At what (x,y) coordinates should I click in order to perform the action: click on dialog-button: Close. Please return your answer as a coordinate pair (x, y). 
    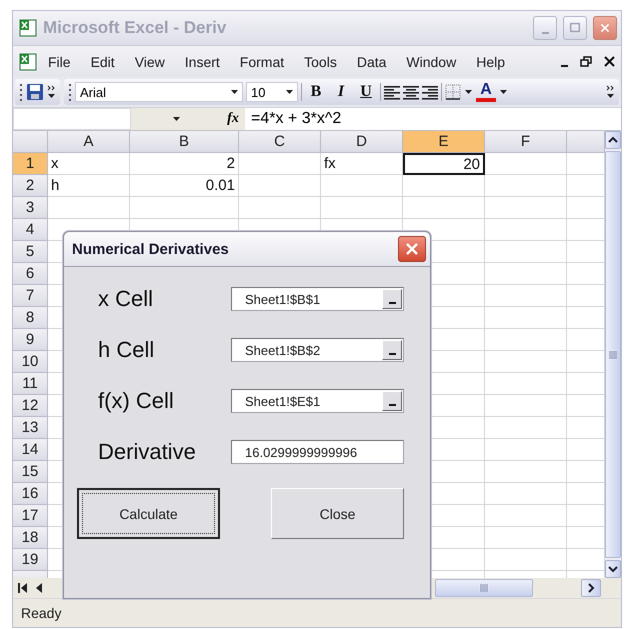
    Looking at the image, I should click on (337, 514).